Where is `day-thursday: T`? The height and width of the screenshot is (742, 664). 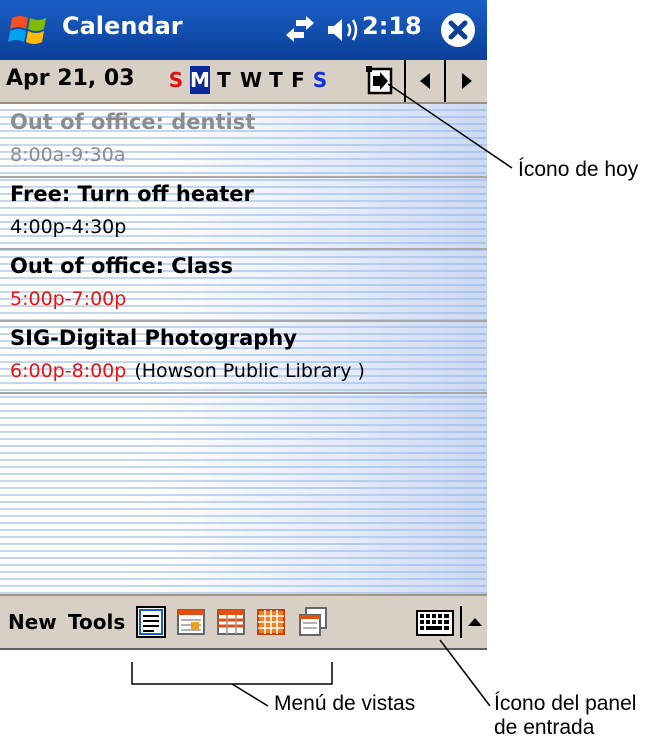
day-thursday: T is located at coordinates (276, 80).